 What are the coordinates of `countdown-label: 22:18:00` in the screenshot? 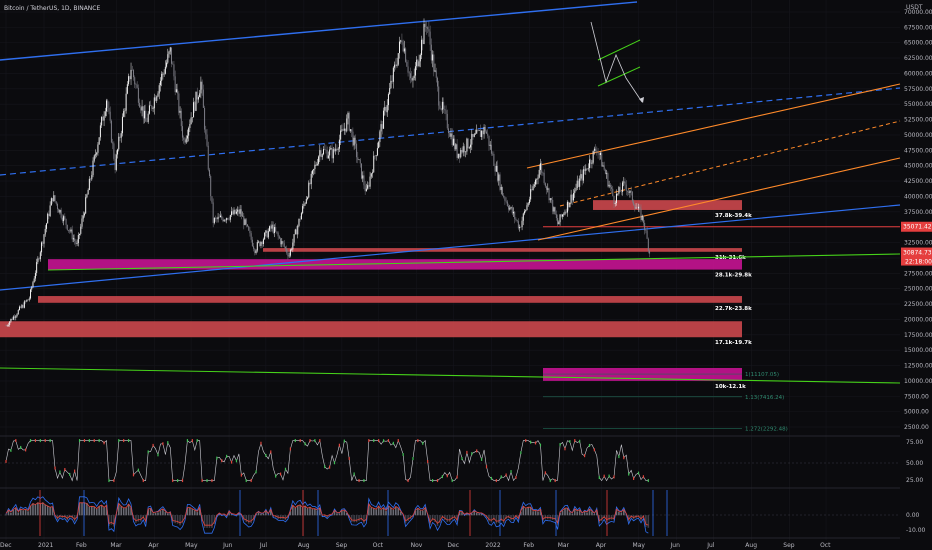 It's located at (918, 262).